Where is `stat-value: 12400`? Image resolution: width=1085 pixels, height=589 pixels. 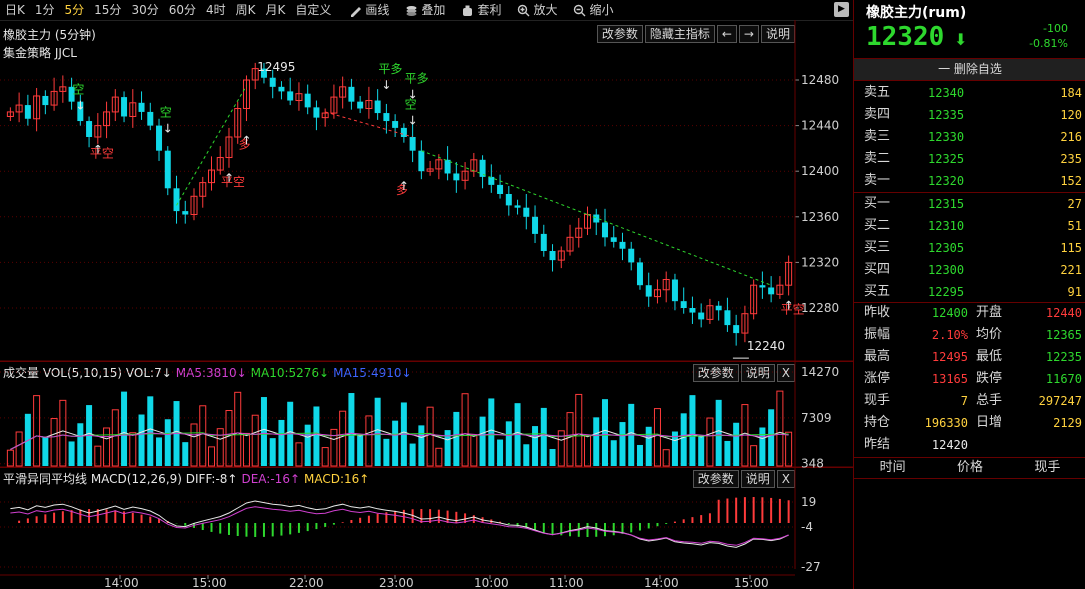
stat-value: 12400 is located at coordinates (949, 313).